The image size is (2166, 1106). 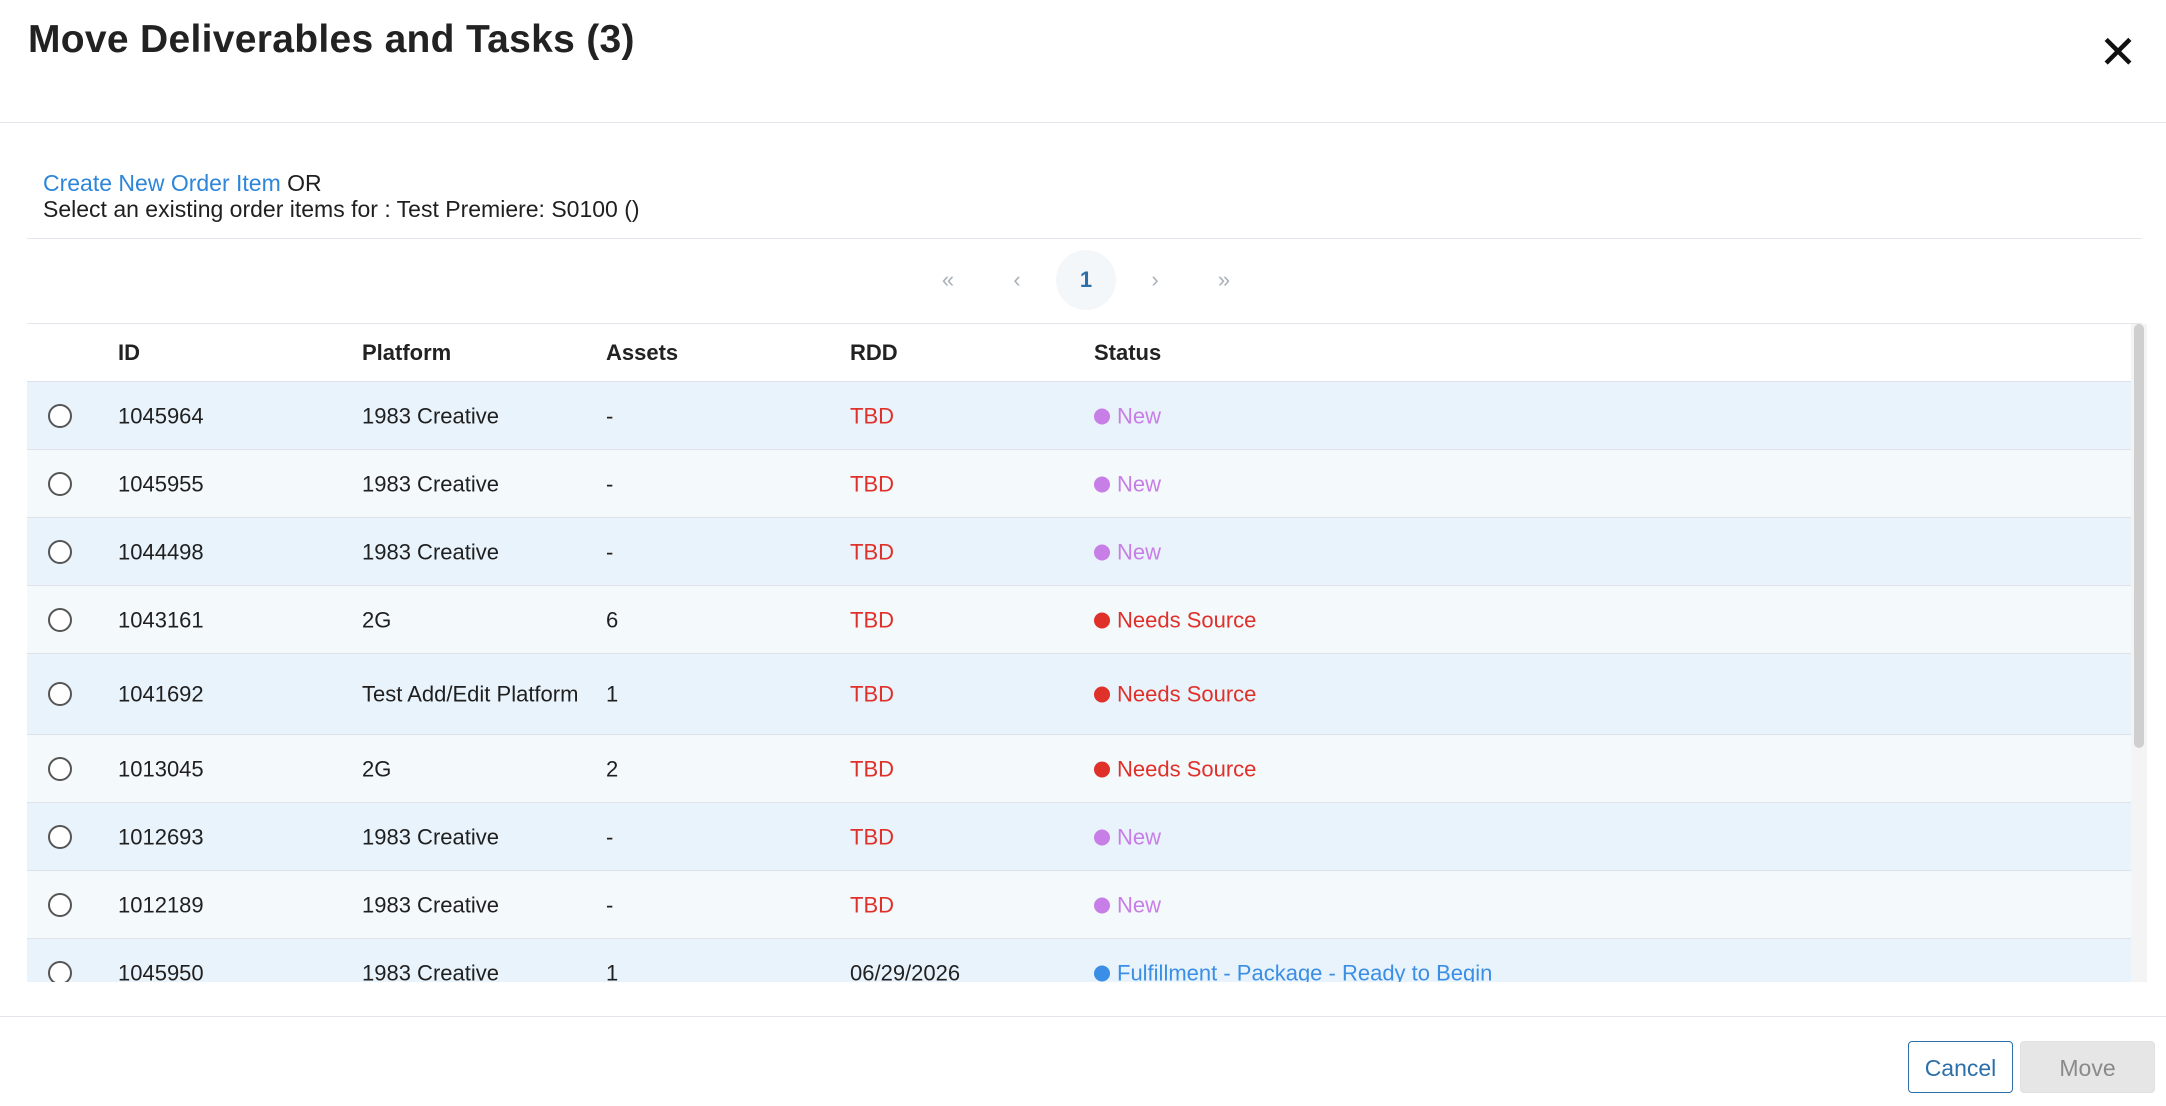 I want to click on close-icon: ✕, so click(x=2118, y=52).